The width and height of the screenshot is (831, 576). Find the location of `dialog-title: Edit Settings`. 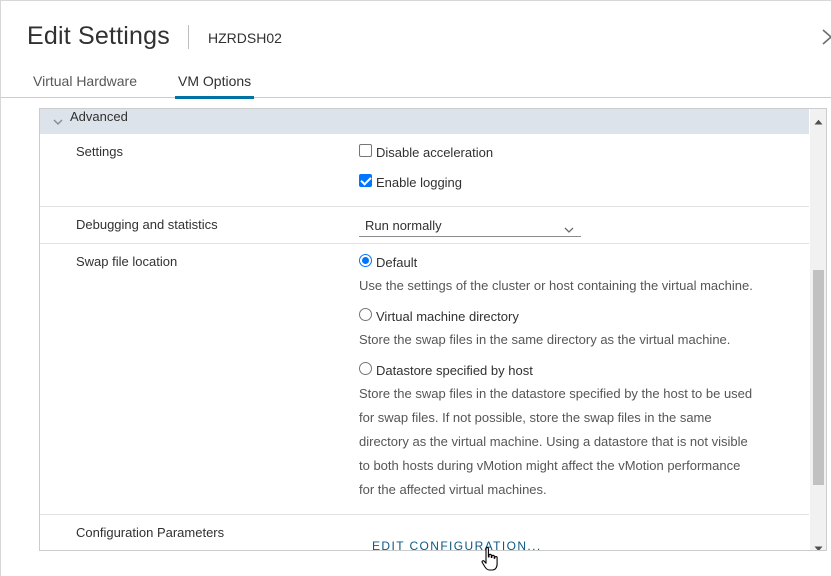

dialog-title: Edit Settings is located at coordinates (98, 36).